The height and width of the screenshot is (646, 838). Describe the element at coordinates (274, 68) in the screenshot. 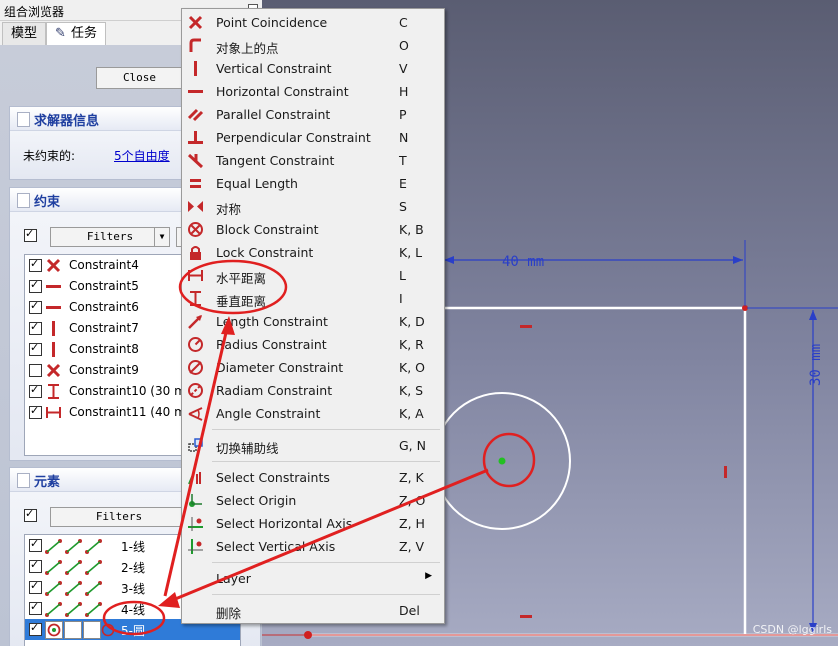

I see `menu-item-label: Vertical Constraint` at that location.